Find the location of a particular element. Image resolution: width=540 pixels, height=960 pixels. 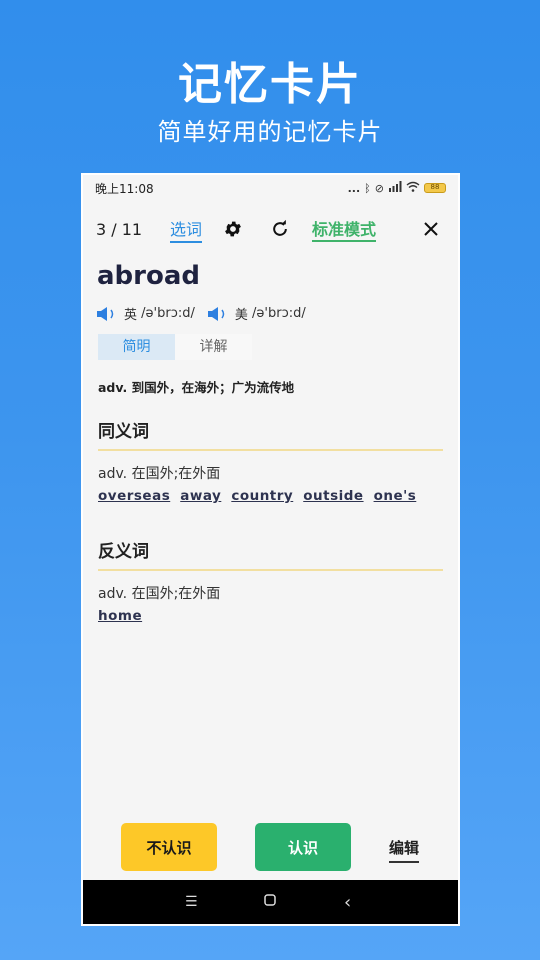

synonym-link: one's is located at coordinates (395, 496).